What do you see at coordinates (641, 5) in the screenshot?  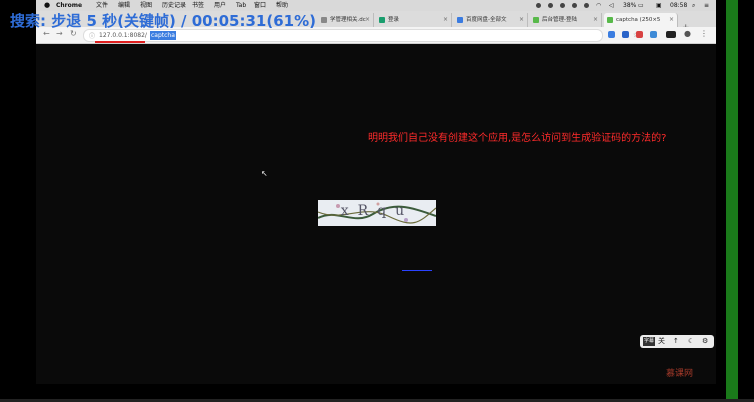 I see `battery-icon: ▭` at bounding box center [641, 5].